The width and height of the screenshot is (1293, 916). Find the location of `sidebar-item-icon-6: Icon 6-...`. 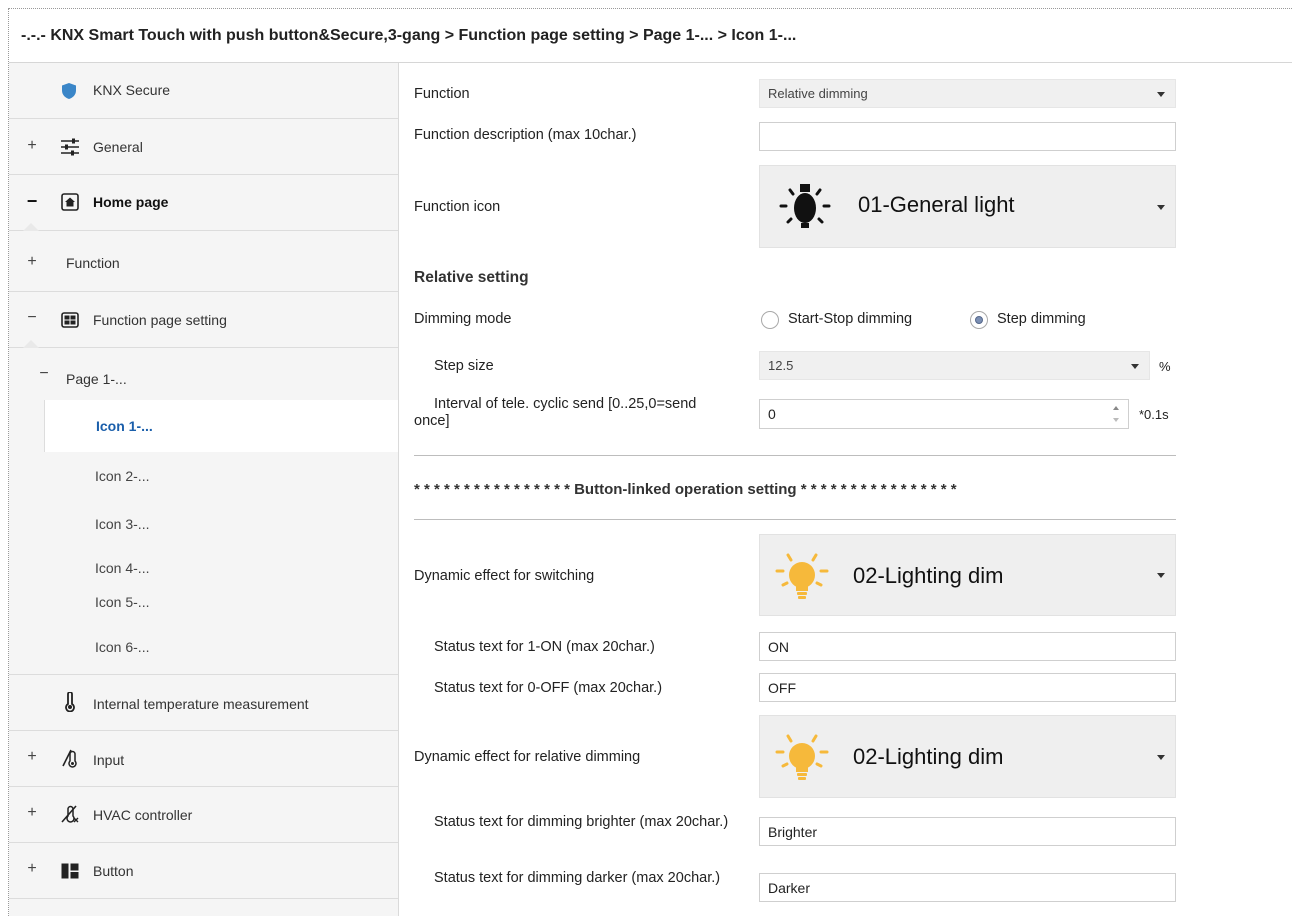

sidebar-item-icon-6: Icon 6-... is located at coordinates (203, 649).